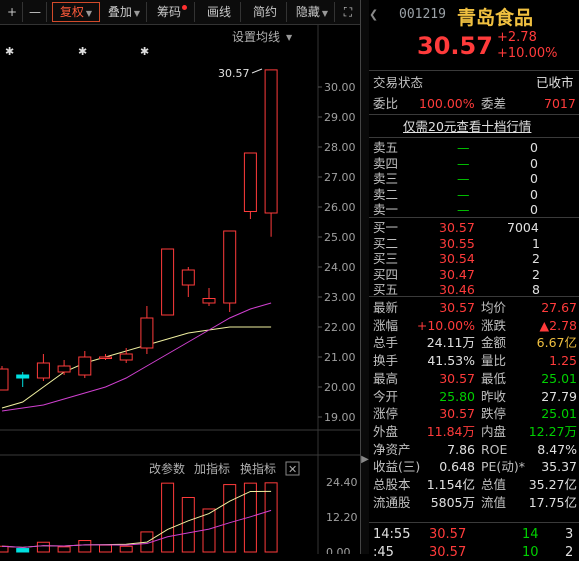  I want to click on price-tick-label: 27.00, so click(340, 177).